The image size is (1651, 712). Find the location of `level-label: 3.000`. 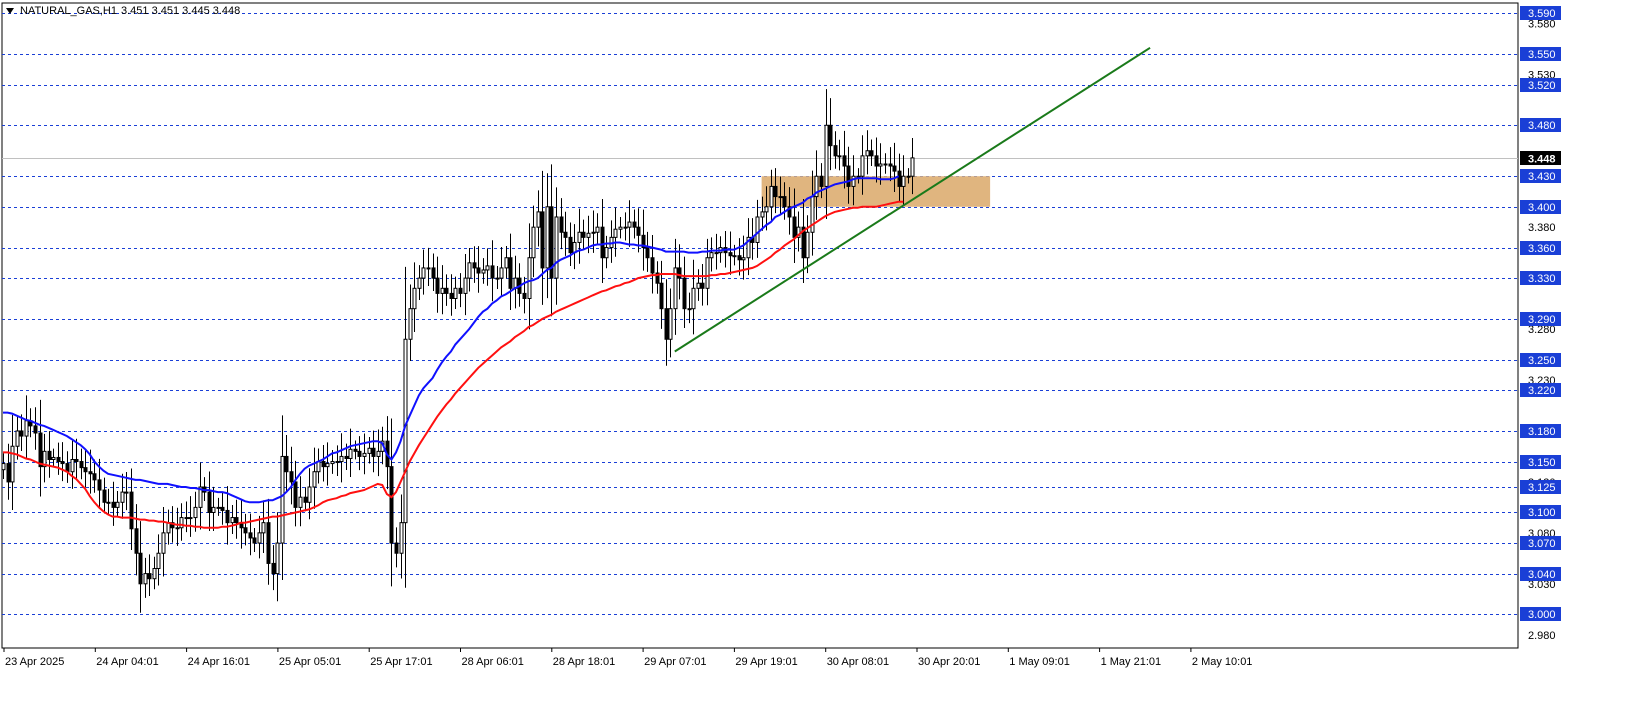

level-label: 3.000 is located at coordinates (1542, 615).